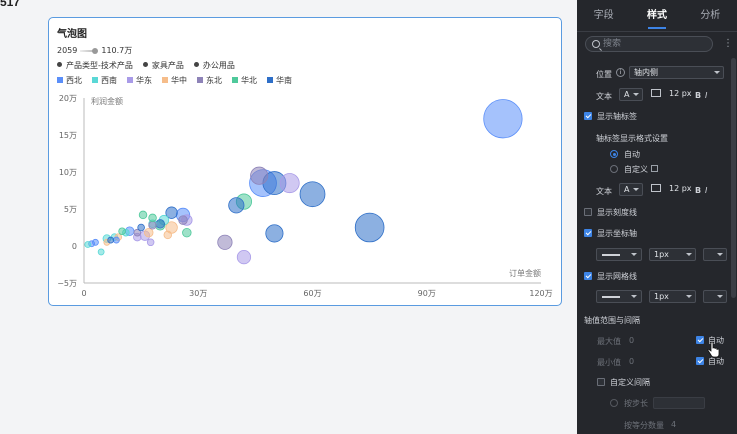 The width and height of the screenshot is (737, 434). Describe the element at coordinates (715, 296) in the screenshot. I see `grid-line-color-select` at that location.